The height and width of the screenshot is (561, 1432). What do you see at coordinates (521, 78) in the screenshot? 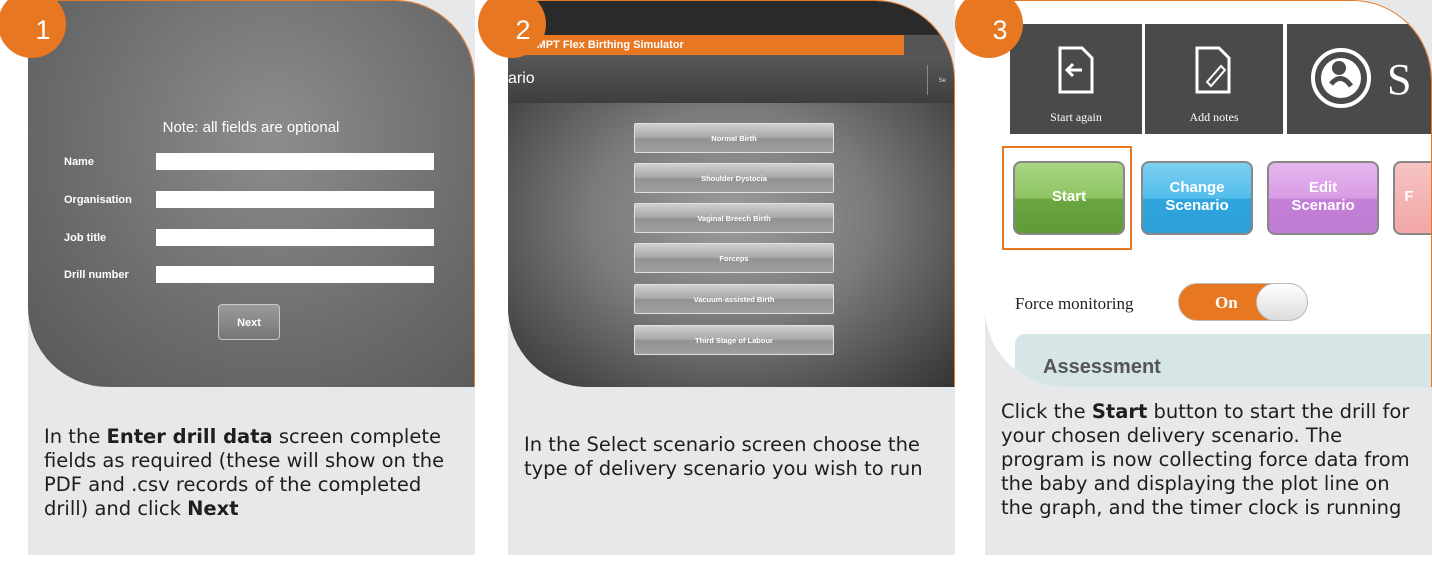
I see `screen-title: ario` at bounding box center [521, 78].